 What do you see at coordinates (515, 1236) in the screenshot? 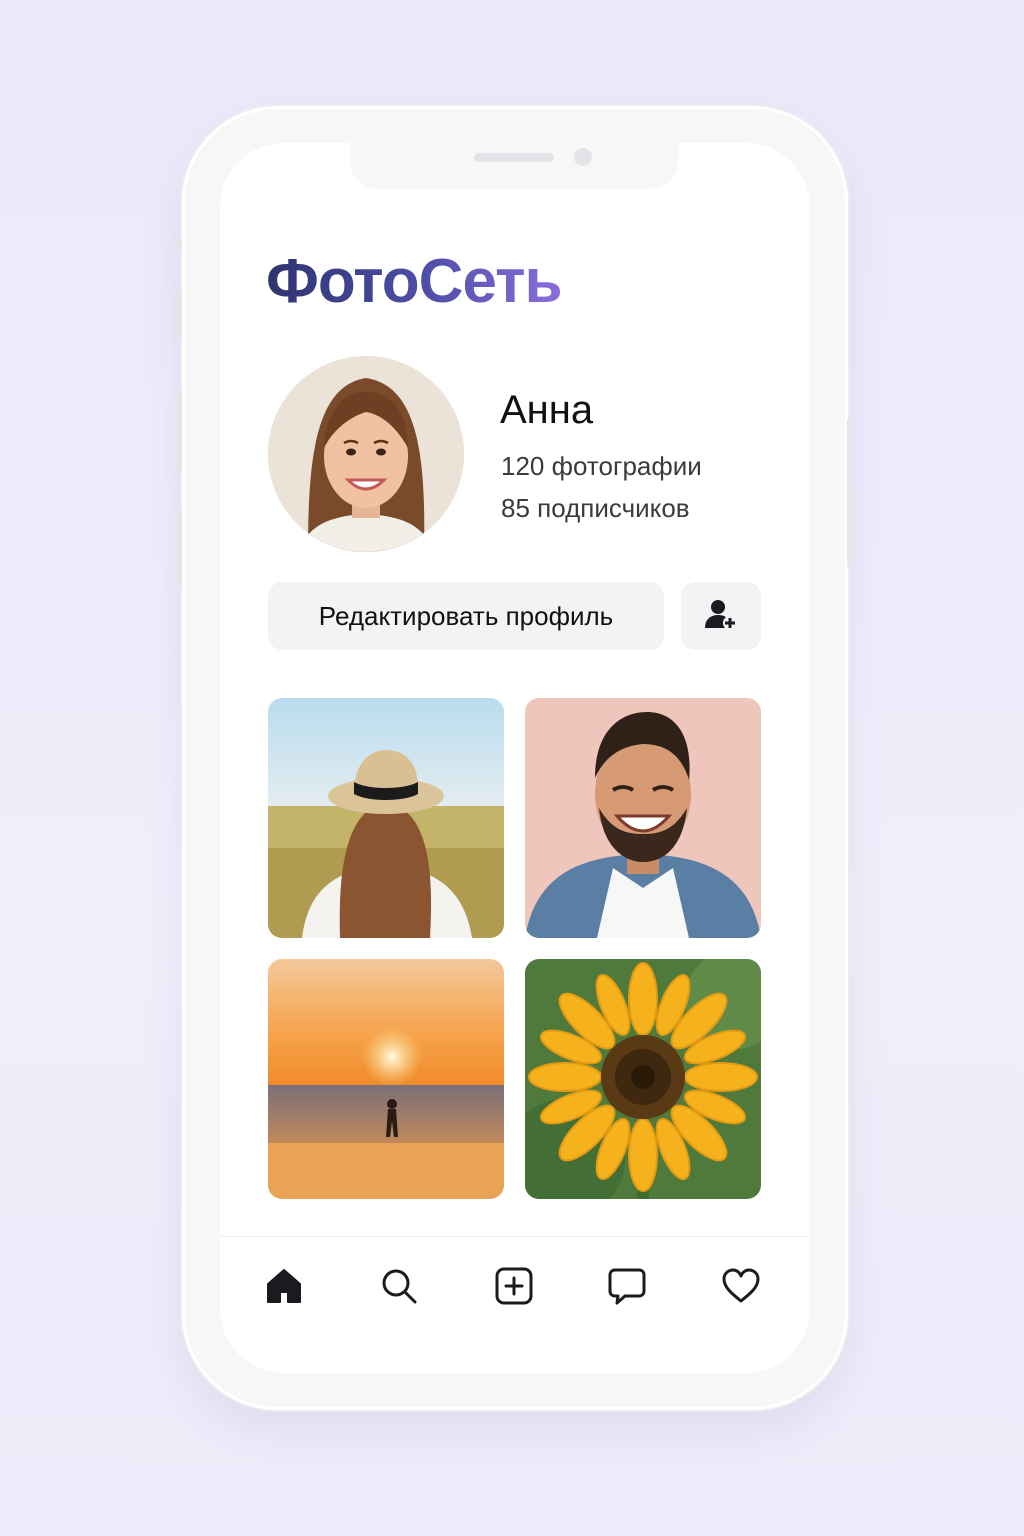
I see `tabbar-divider` at bounding box center [515, 1236].